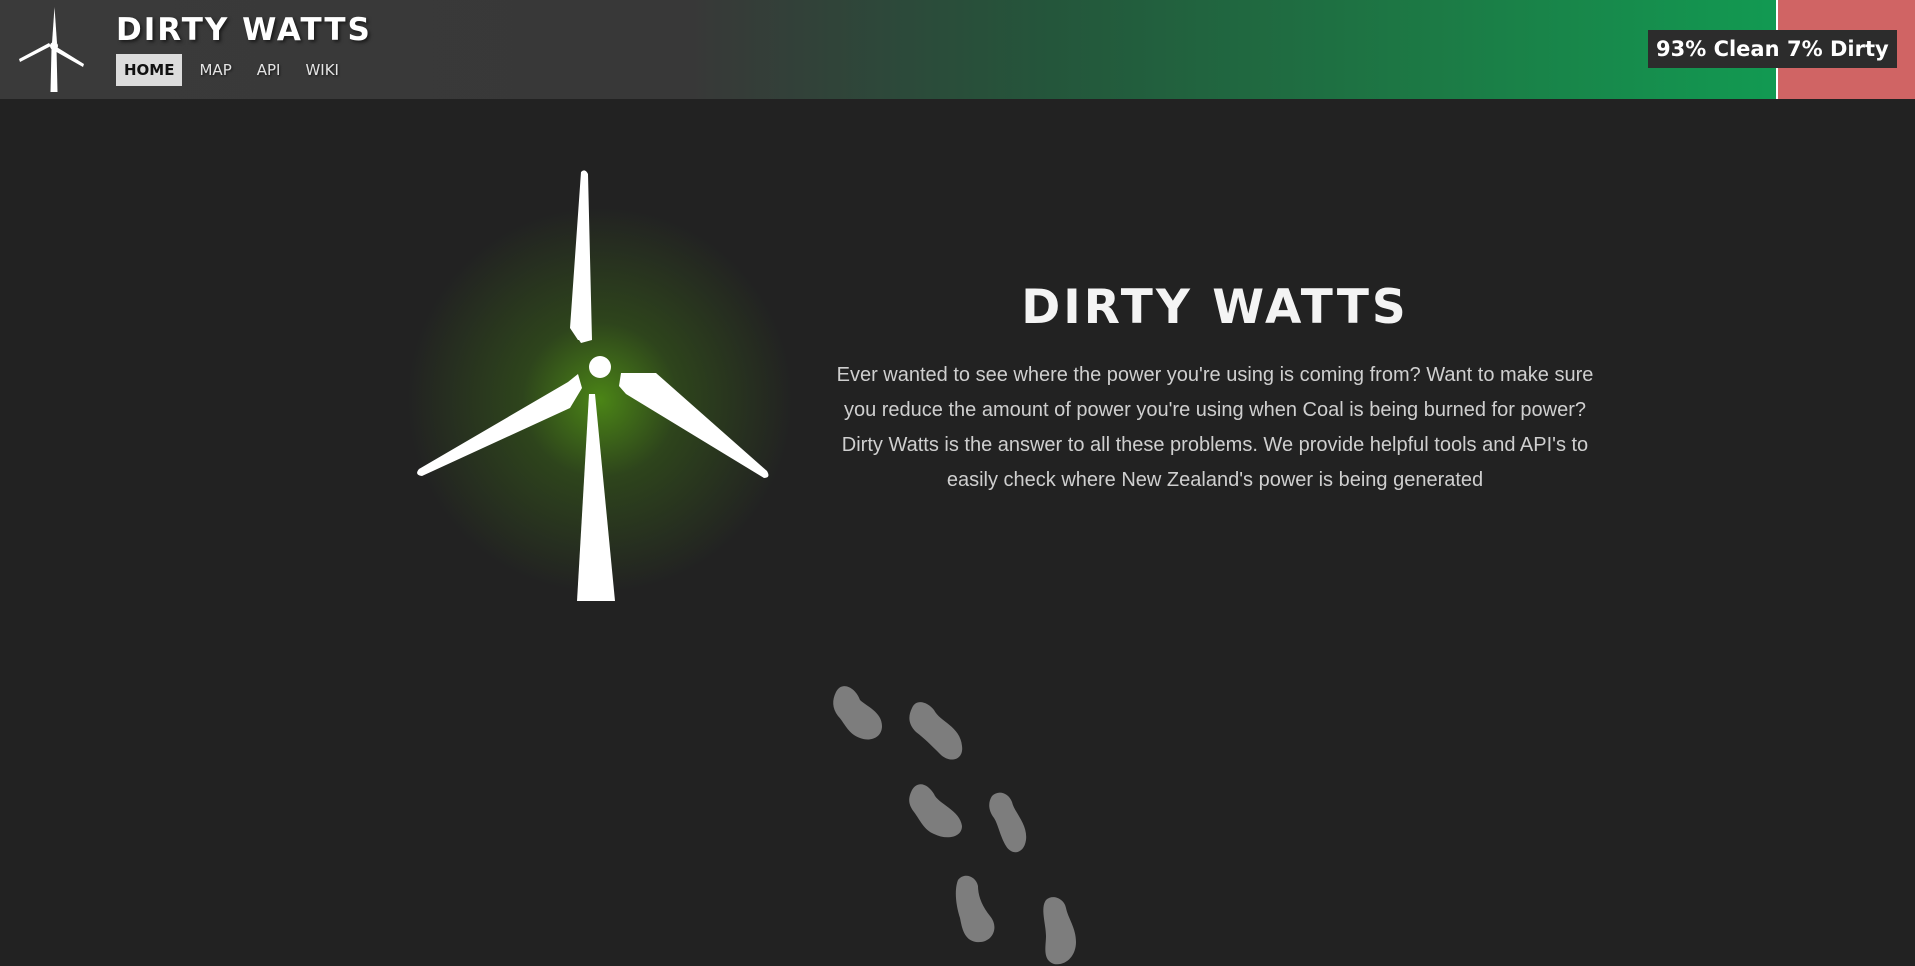 The height and width of the screenshot is (966, 1915). What do you see at coordinates (954, 825) in the screenshot?
I see `footsteps-icon` at bounding box center [954, 825].